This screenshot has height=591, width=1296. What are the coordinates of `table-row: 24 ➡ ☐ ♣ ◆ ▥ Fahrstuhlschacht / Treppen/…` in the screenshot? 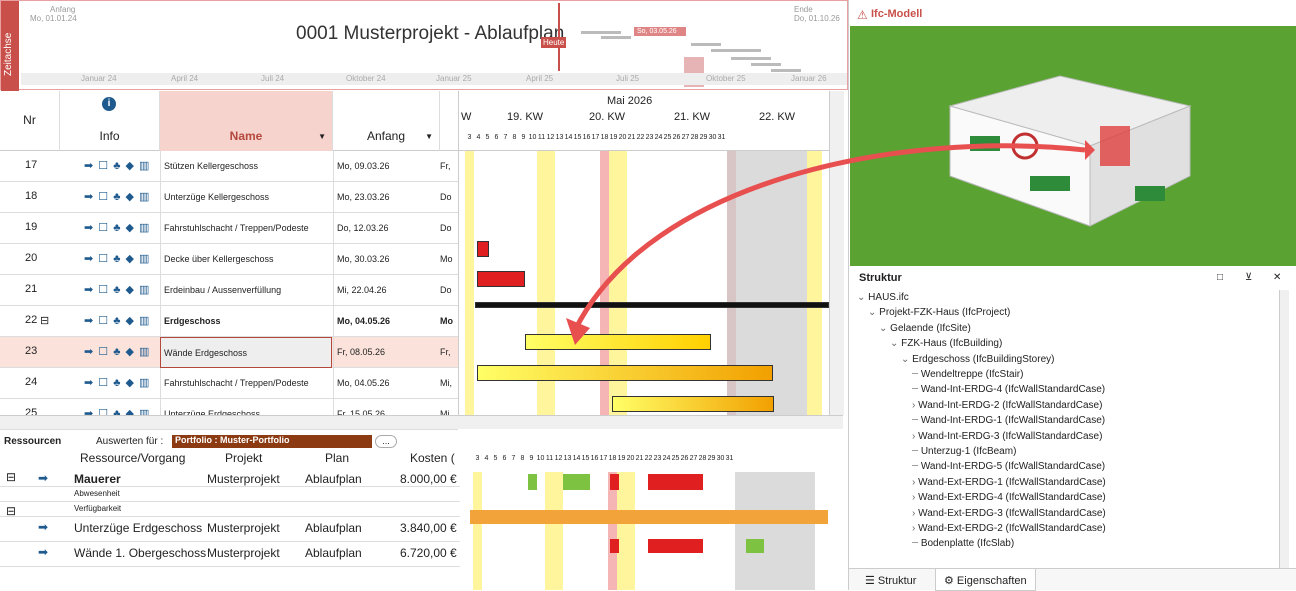 It's located at (229, 383).